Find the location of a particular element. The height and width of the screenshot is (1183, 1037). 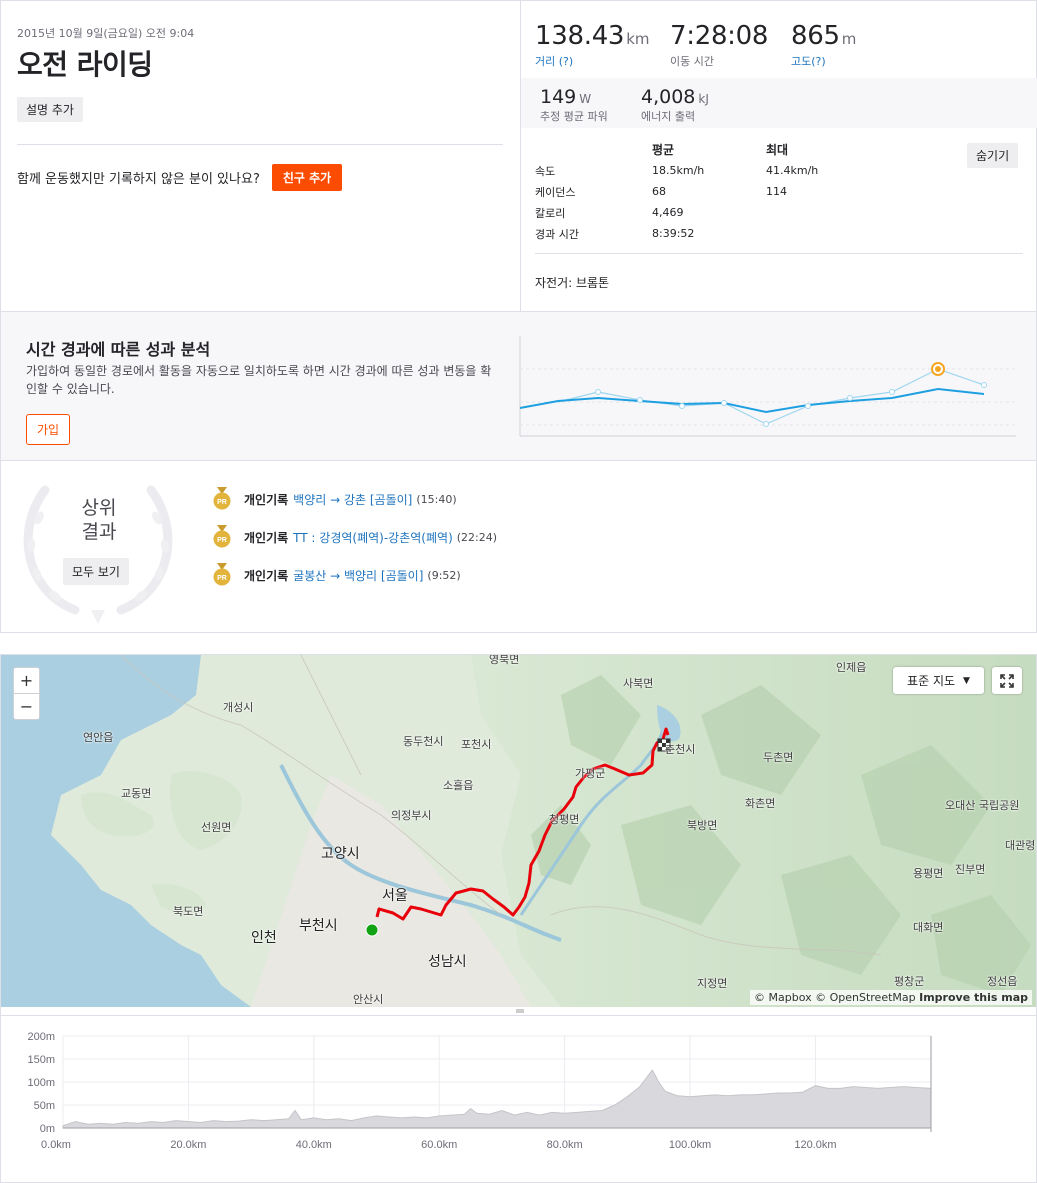

stat-elevation: 865 m 고도(?) is located at coordinates (823, 45).